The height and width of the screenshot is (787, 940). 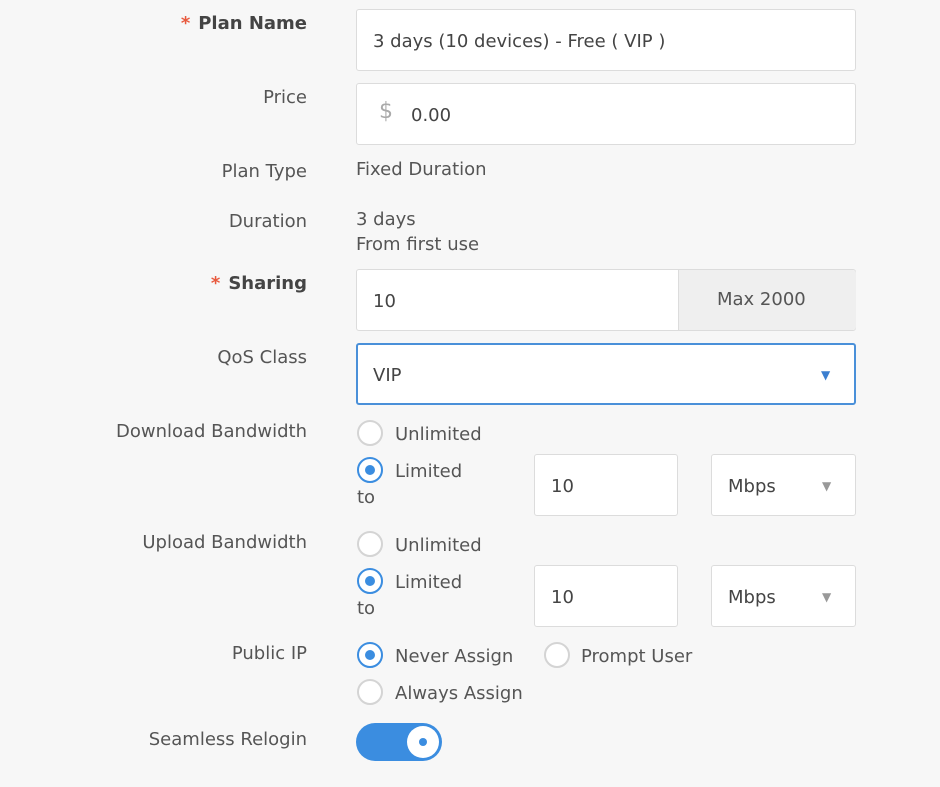 What do you see at coordinates (606, 485) in the screenshot?
I see `download-value-input: 10` at bounding box center [606, 485].